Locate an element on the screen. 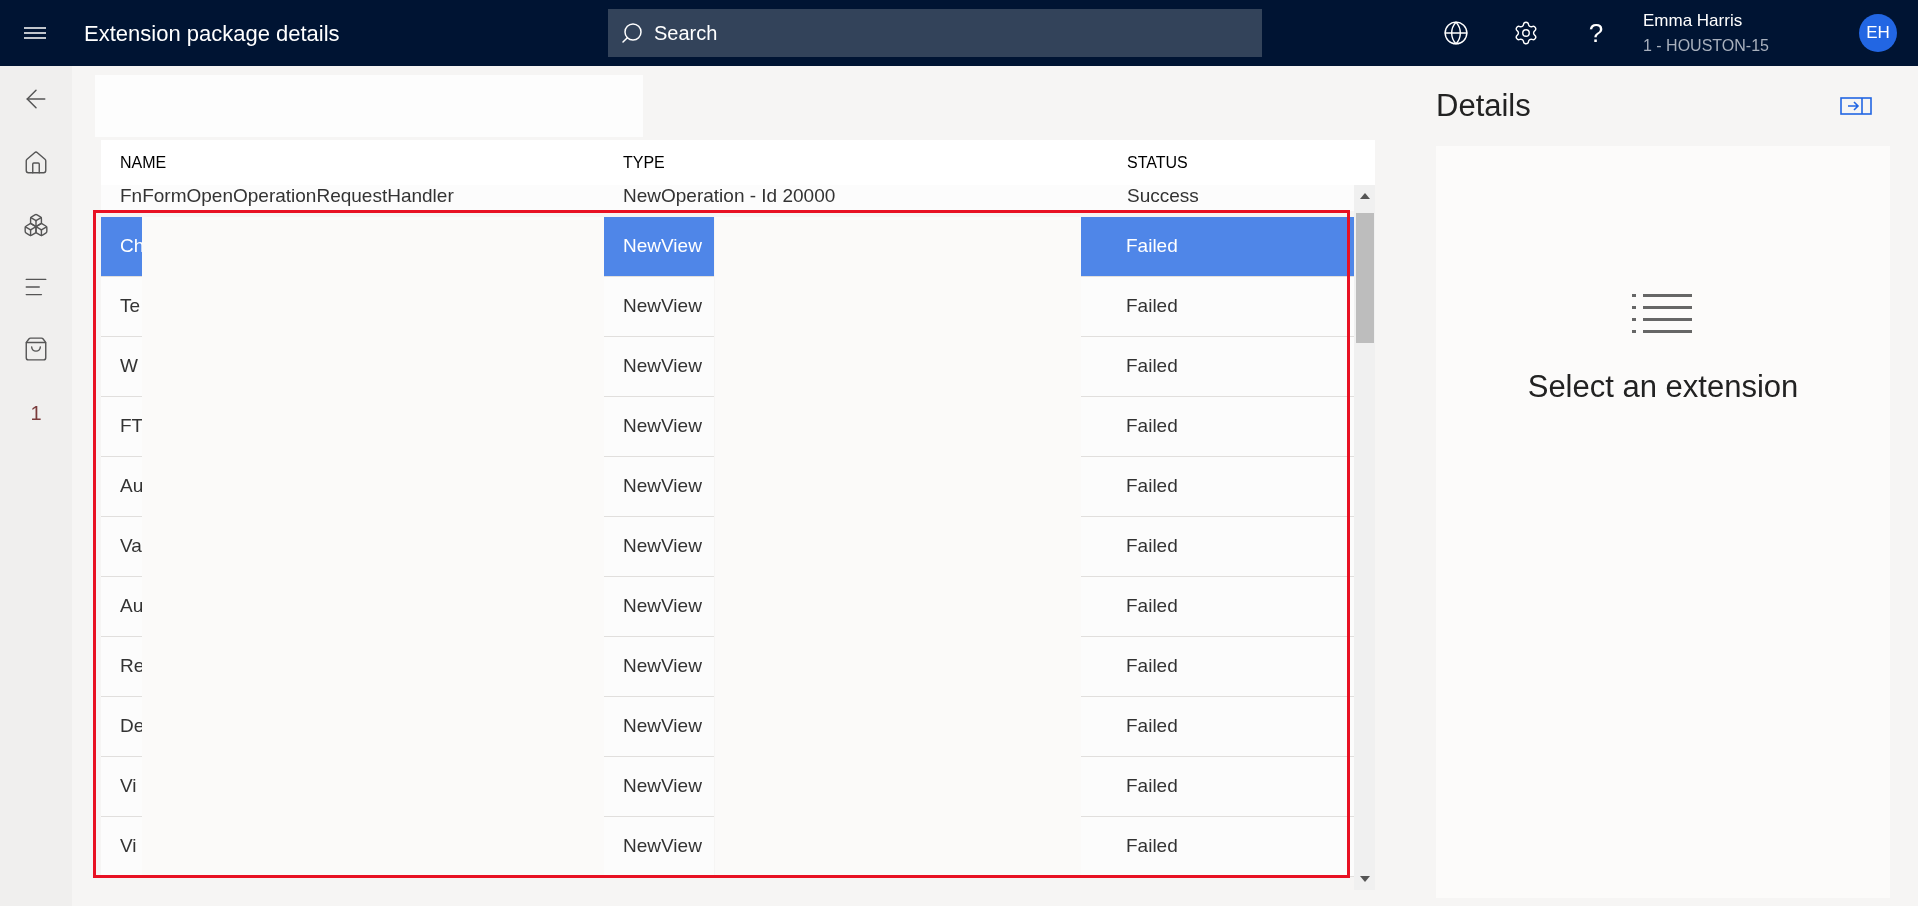 The height and width of the screenshot is (906, 1918). panel-collapse-icon is located at coordinates (1856, 106).